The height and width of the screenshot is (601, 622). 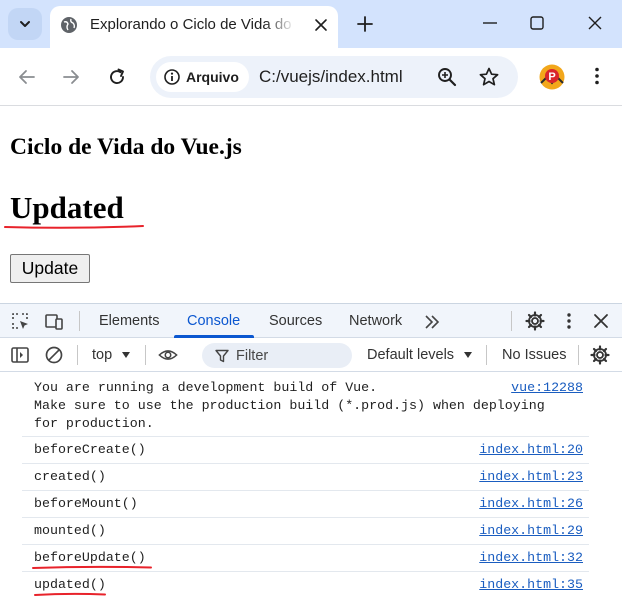 I want to click on issues-counter: No Issues, so click(x=534, y=355).